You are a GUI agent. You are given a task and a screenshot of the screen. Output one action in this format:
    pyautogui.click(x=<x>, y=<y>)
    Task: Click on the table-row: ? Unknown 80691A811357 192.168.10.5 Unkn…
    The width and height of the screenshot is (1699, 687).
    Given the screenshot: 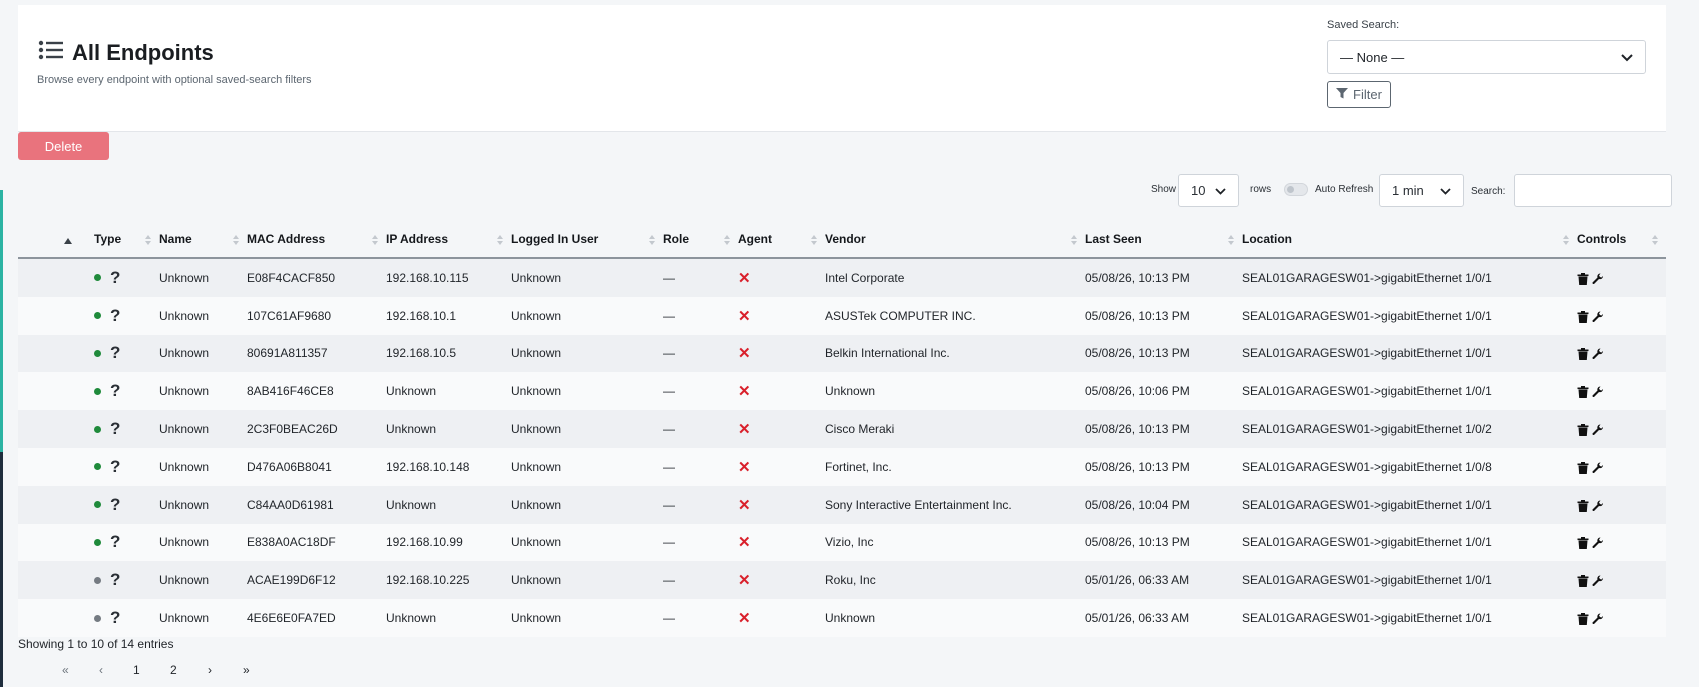 What is the action you would take?
    pyautogui.click(x=842, y=353)
    